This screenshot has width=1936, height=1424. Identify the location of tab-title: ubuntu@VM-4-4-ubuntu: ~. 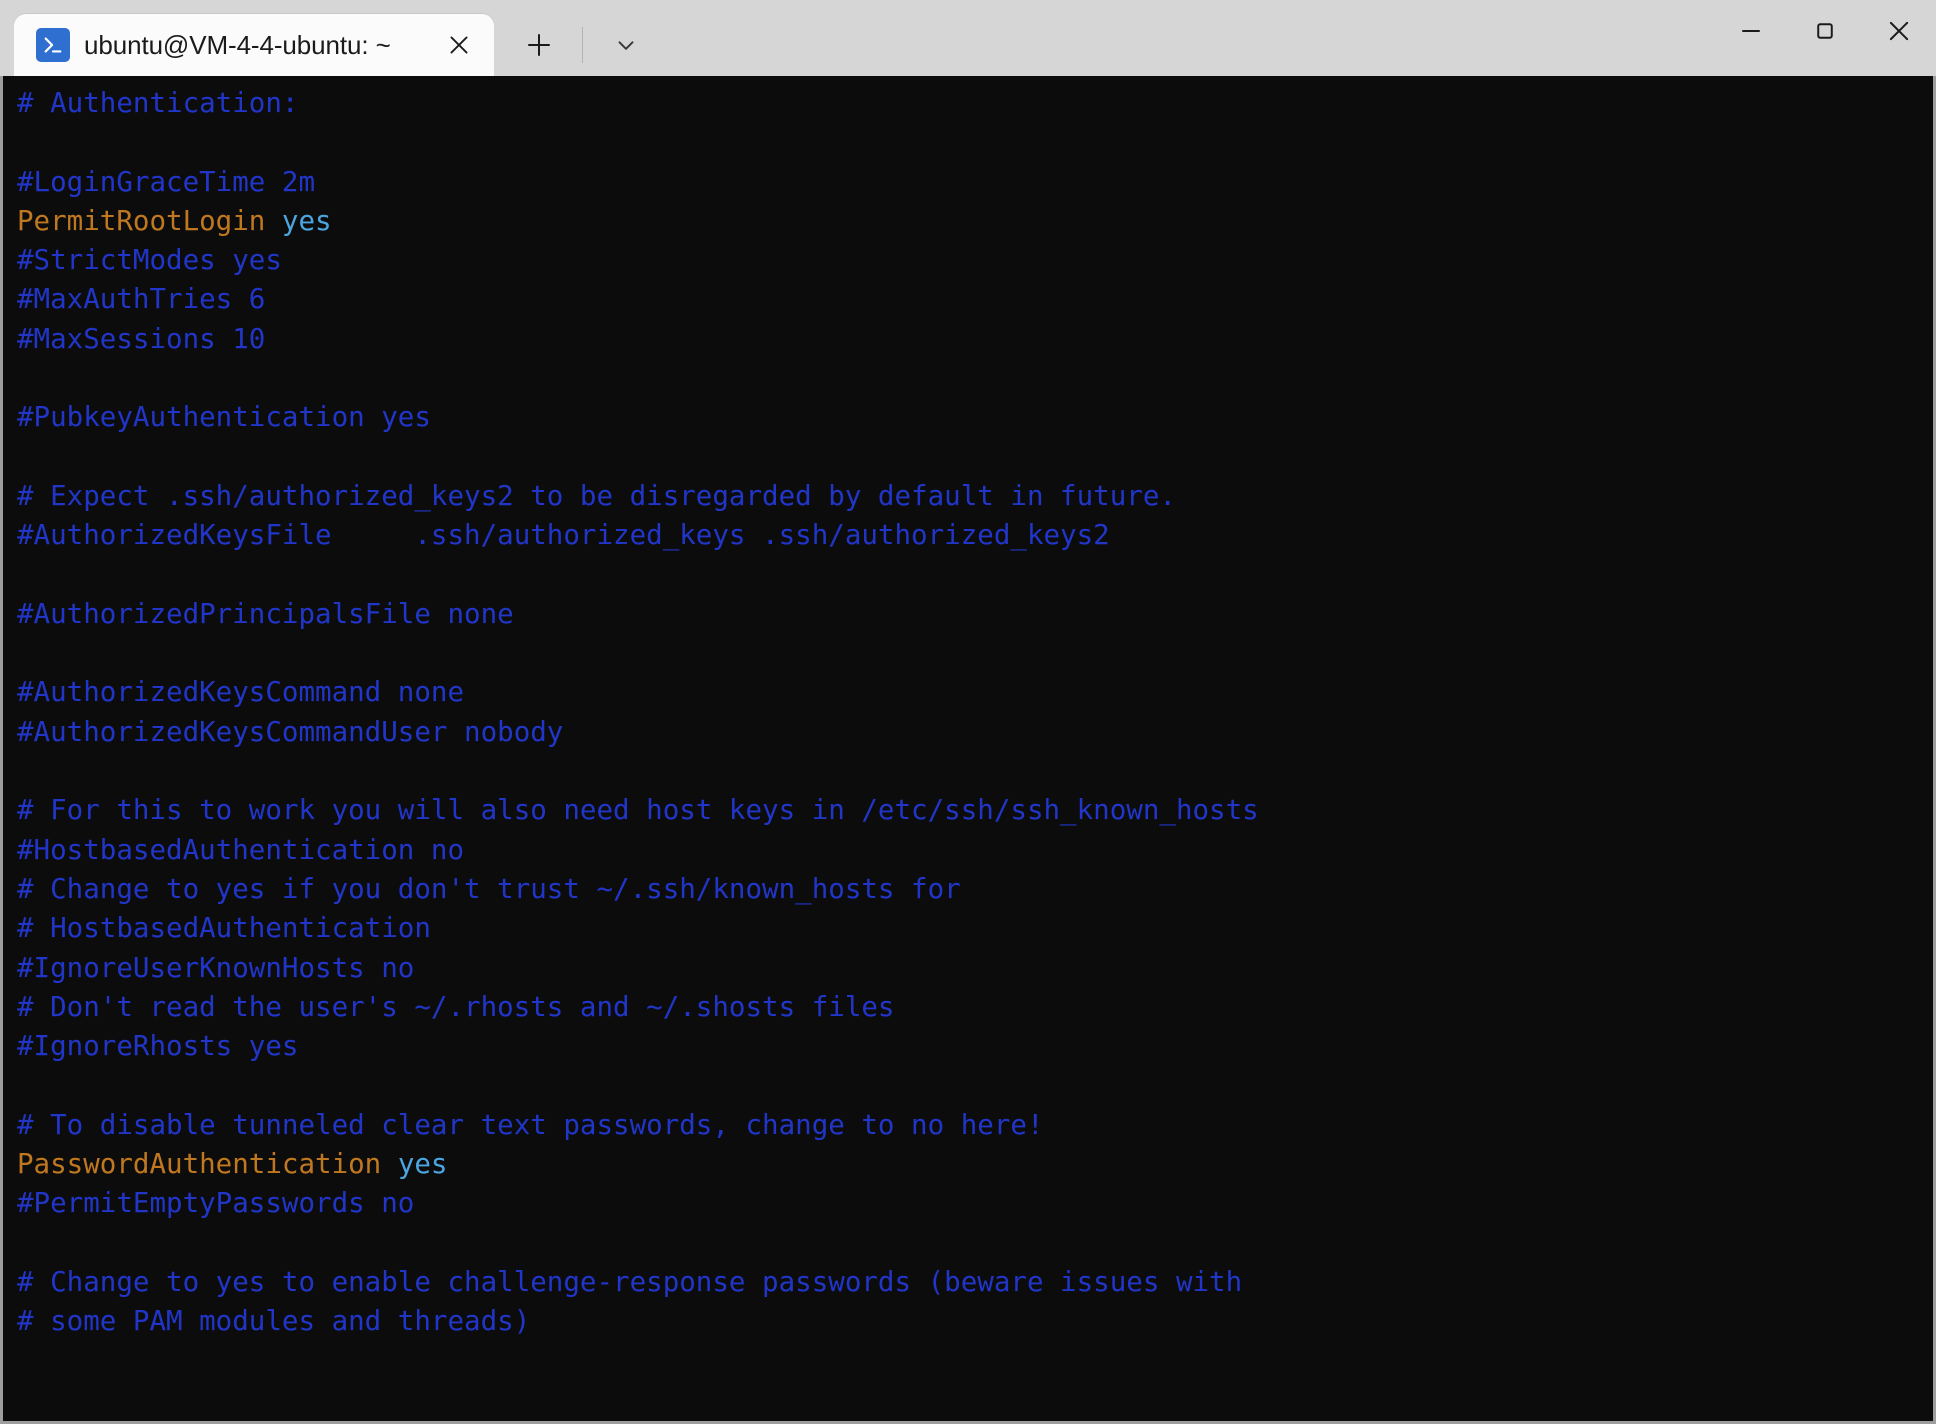
(237, 44).